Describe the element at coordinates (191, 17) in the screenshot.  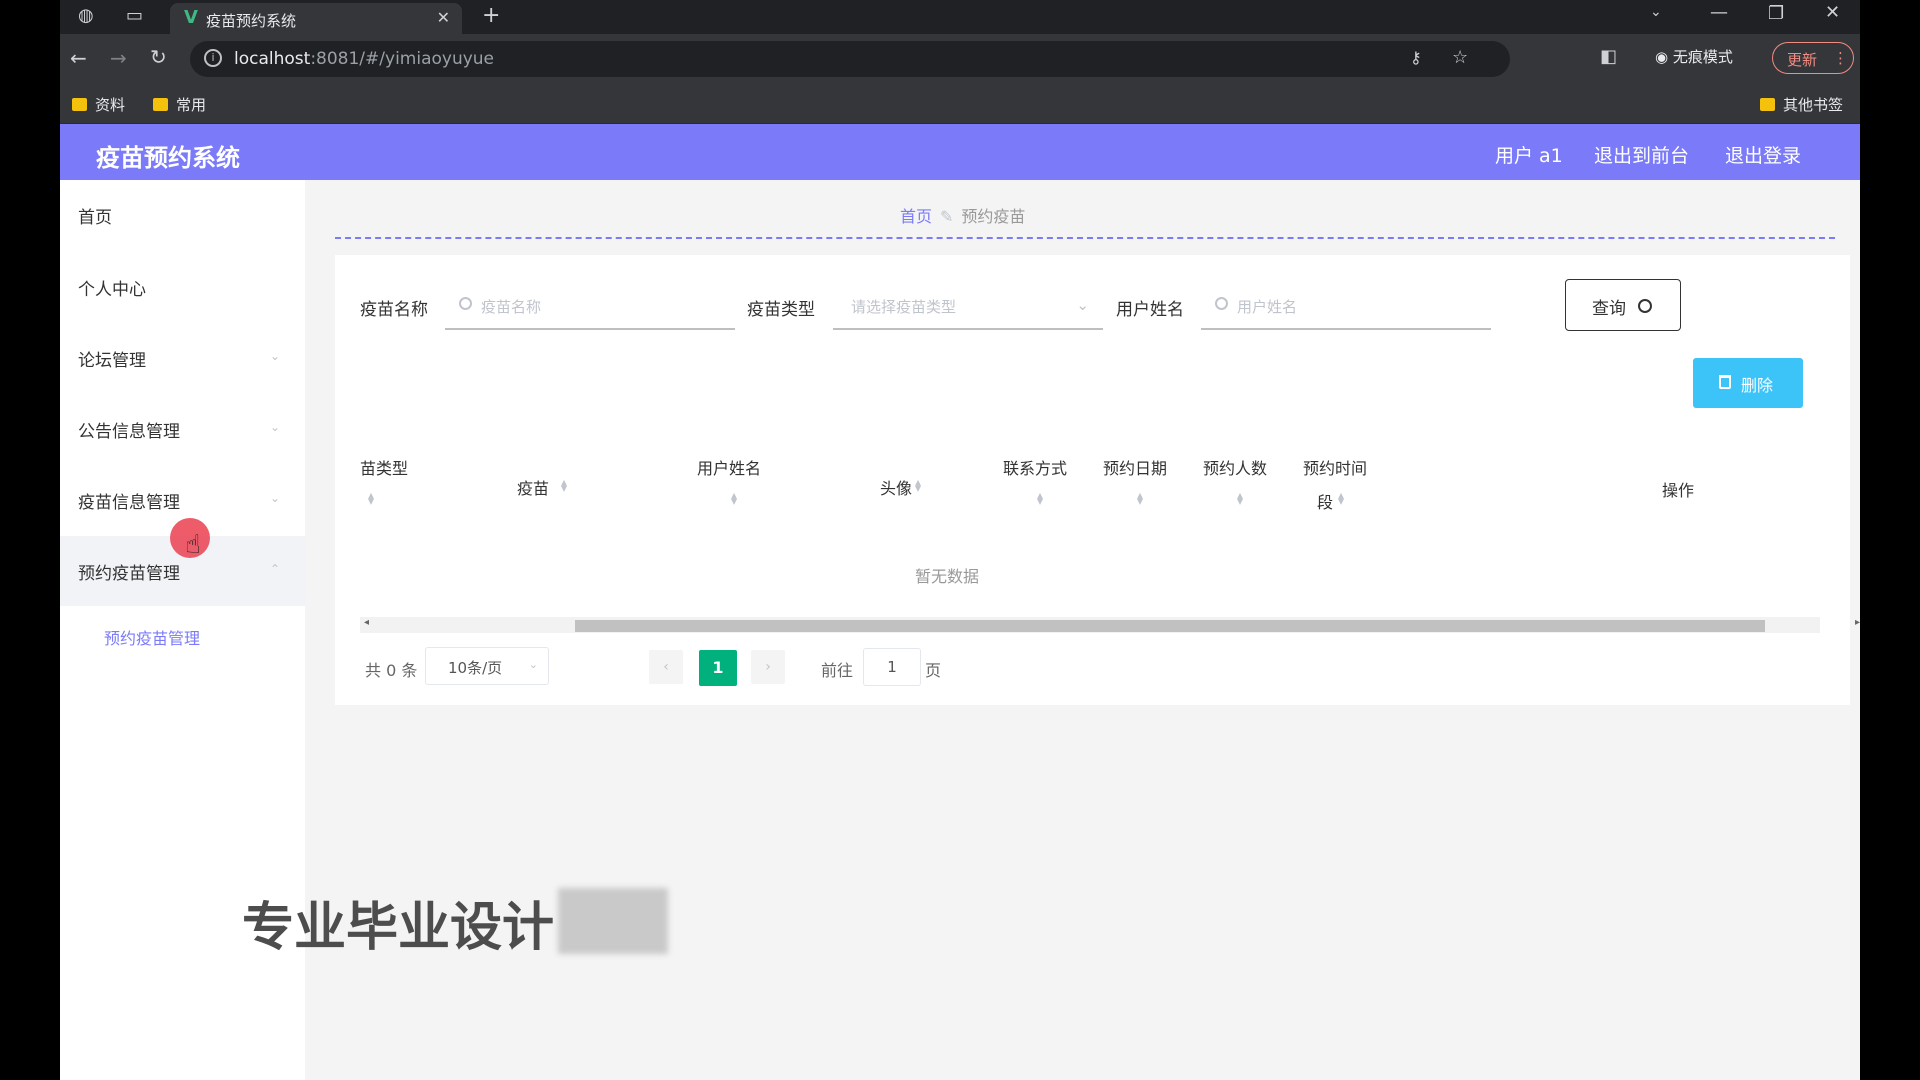
I see `vue-favicon-icon: V` at that location.